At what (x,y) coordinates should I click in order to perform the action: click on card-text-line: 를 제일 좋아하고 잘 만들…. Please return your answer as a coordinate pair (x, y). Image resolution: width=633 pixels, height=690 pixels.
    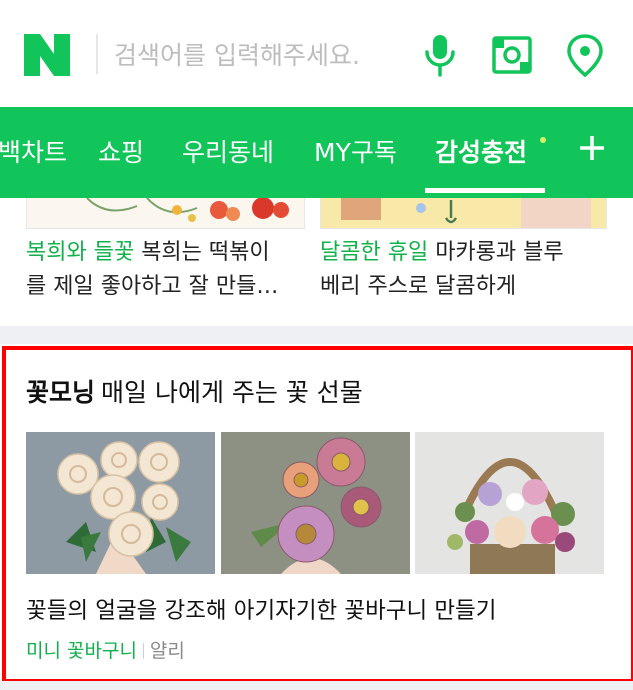
    Looking at the image, I should click on (152, 286).